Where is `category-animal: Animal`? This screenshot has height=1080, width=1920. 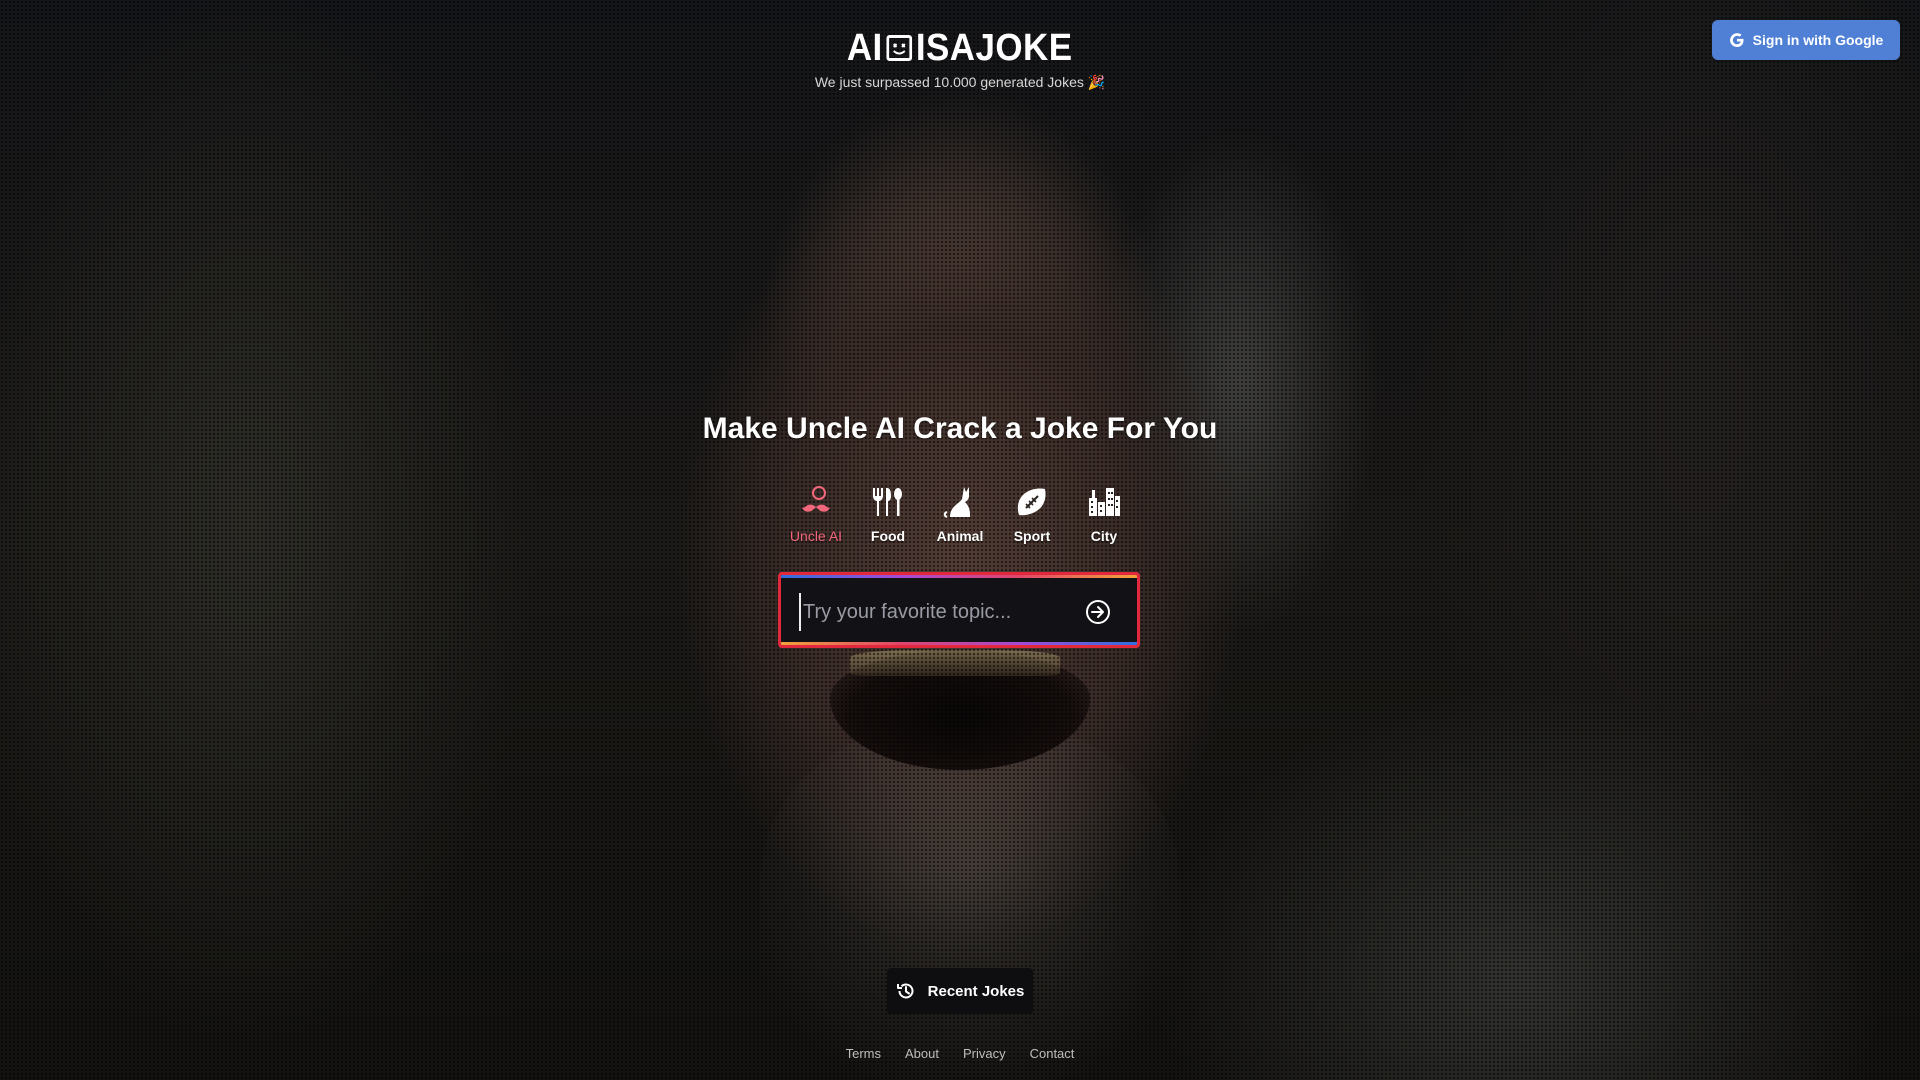
category-animal: Animal is located at coordinates (960, 514).